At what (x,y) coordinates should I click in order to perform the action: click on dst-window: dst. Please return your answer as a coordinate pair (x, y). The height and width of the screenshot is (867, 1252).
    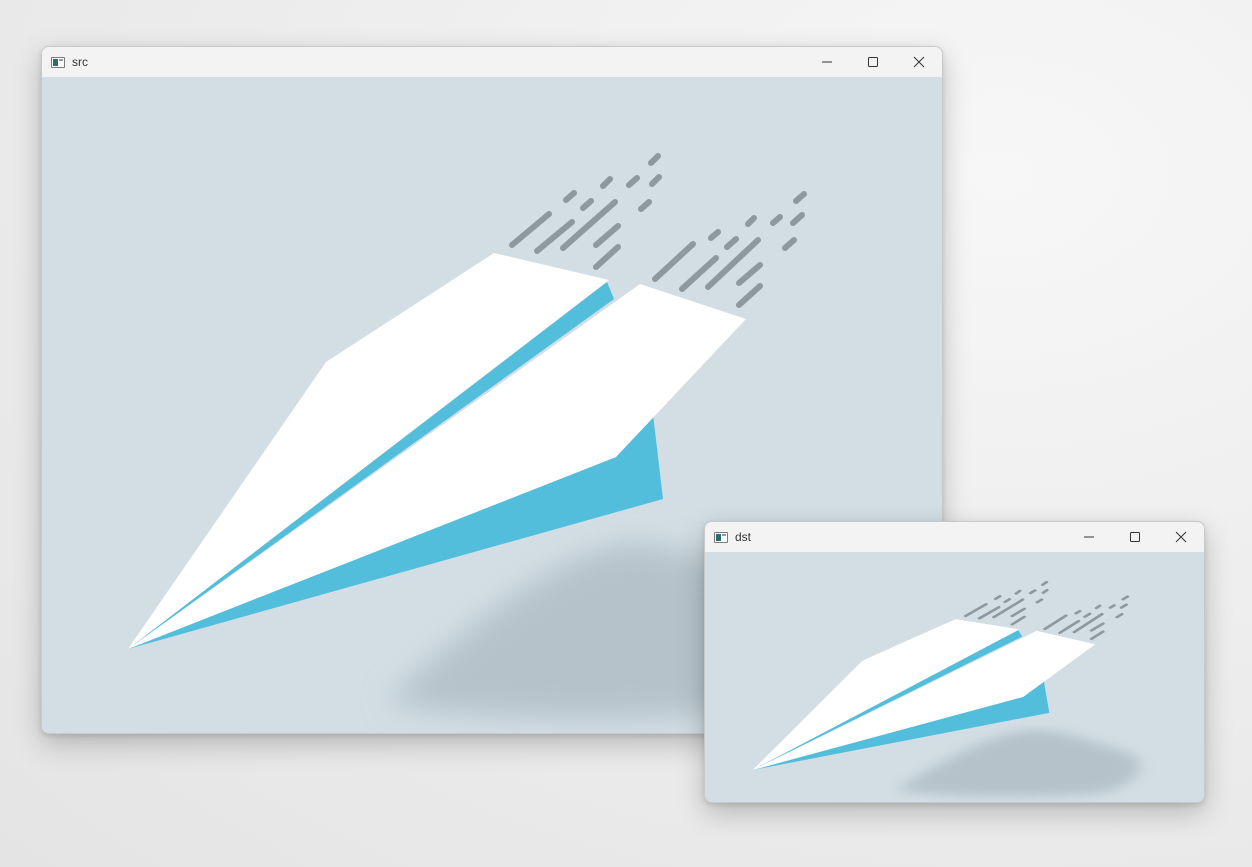
    Looking at the image, I should click on (954, 662).